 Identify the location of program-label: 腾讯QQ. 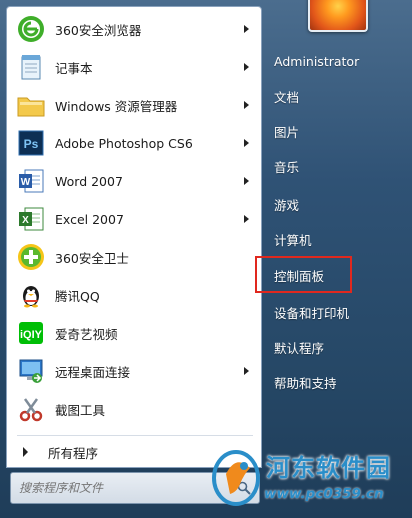
(77, 296).